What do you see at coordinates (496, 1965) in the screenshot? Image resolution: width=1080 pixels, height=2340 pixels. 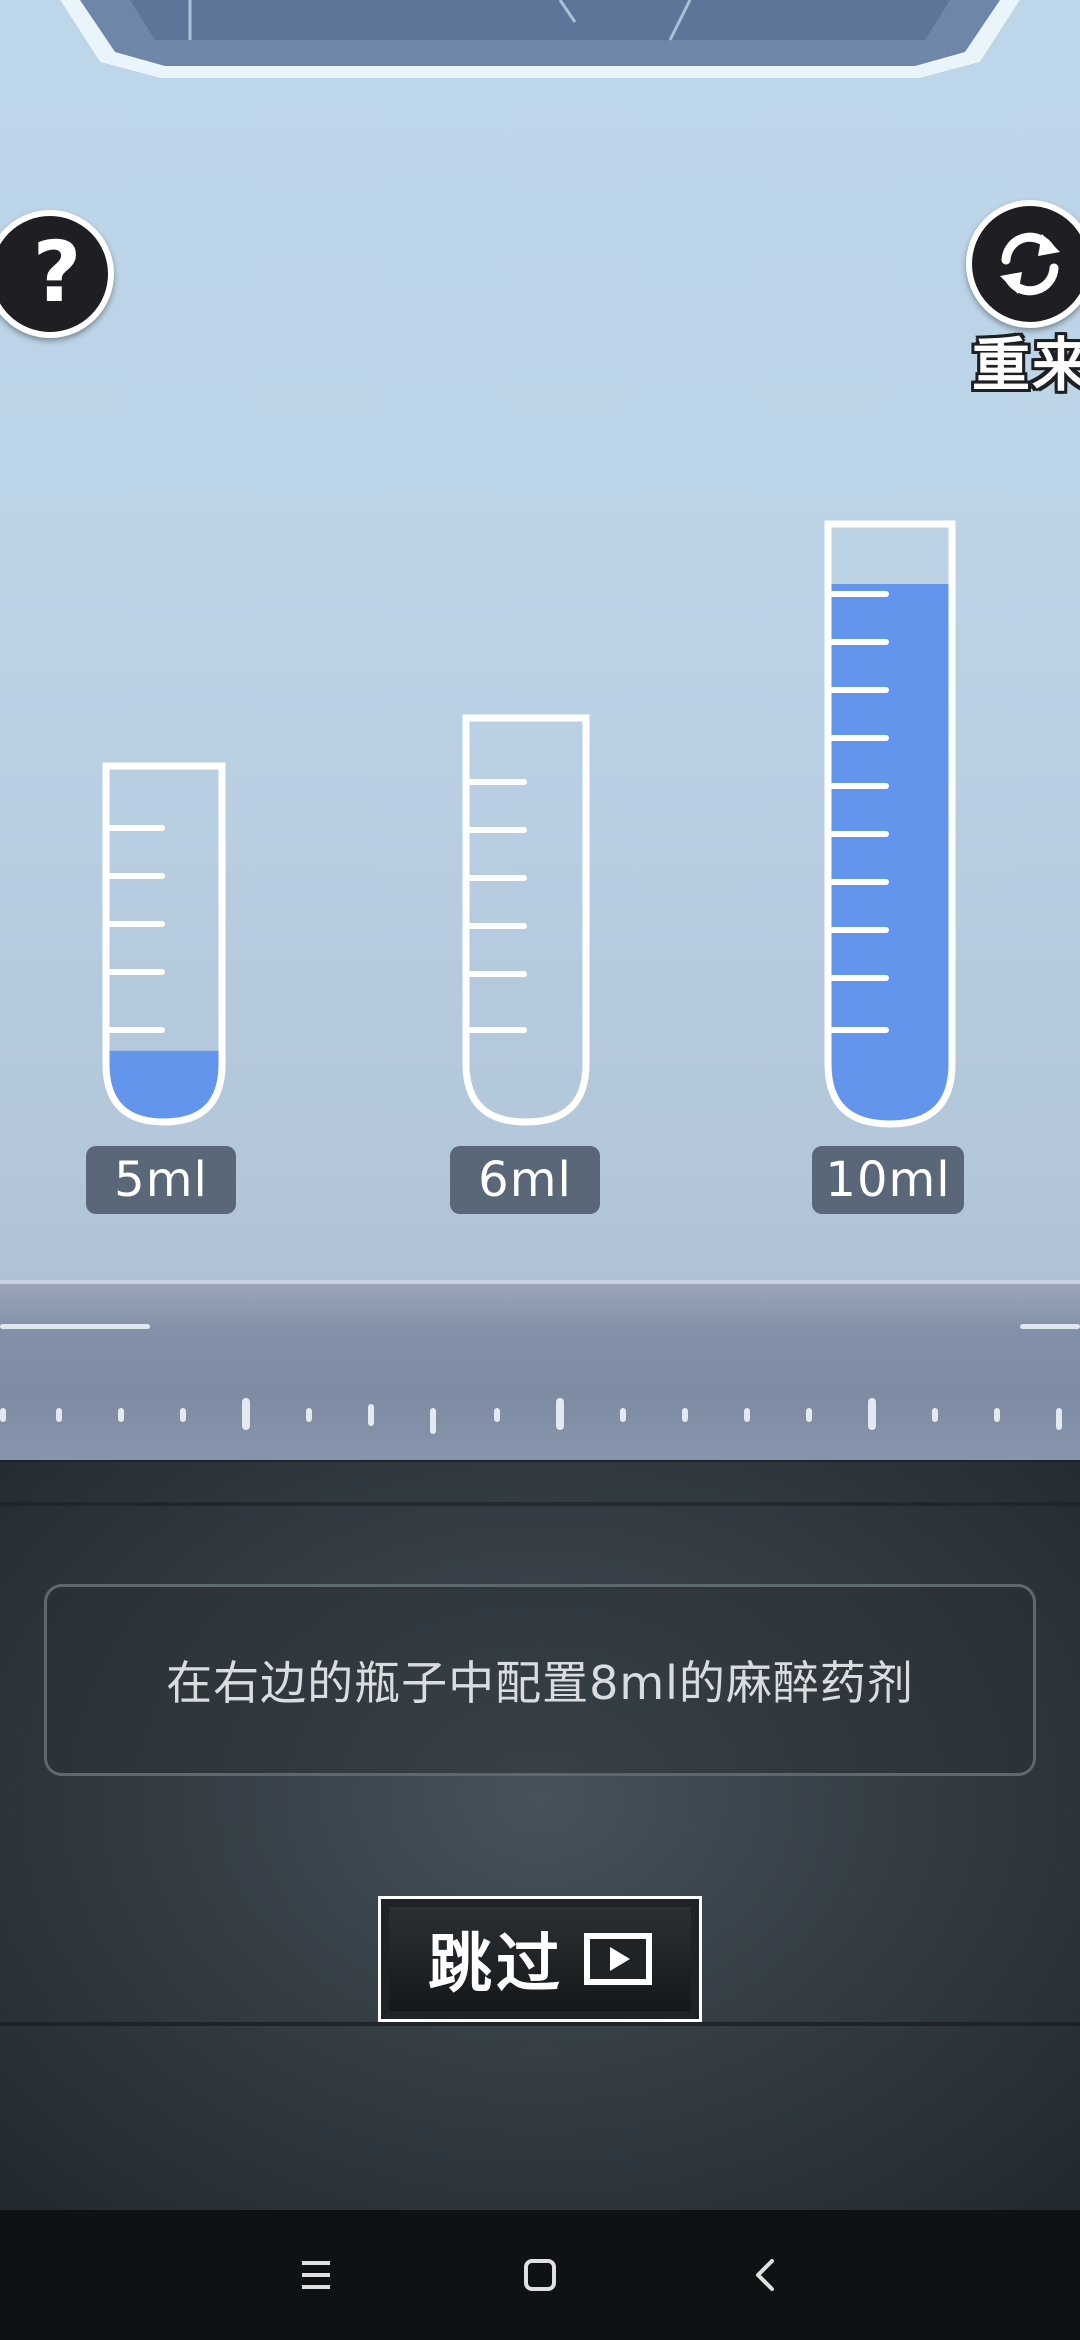 I see `skip-label: 跳过` at bounding box center [496, 1965].